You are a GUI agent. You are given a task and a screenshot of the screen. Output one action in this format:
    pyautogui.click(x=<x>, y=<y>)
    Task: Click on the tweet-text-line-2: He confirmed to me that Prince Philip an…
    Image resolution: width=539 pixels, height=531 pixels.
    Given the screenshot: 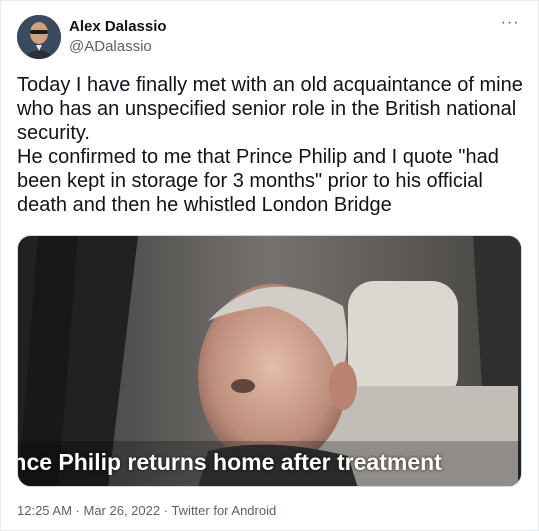 What is the action you would take?
    pyautogui.click(x=258, y=181)
    